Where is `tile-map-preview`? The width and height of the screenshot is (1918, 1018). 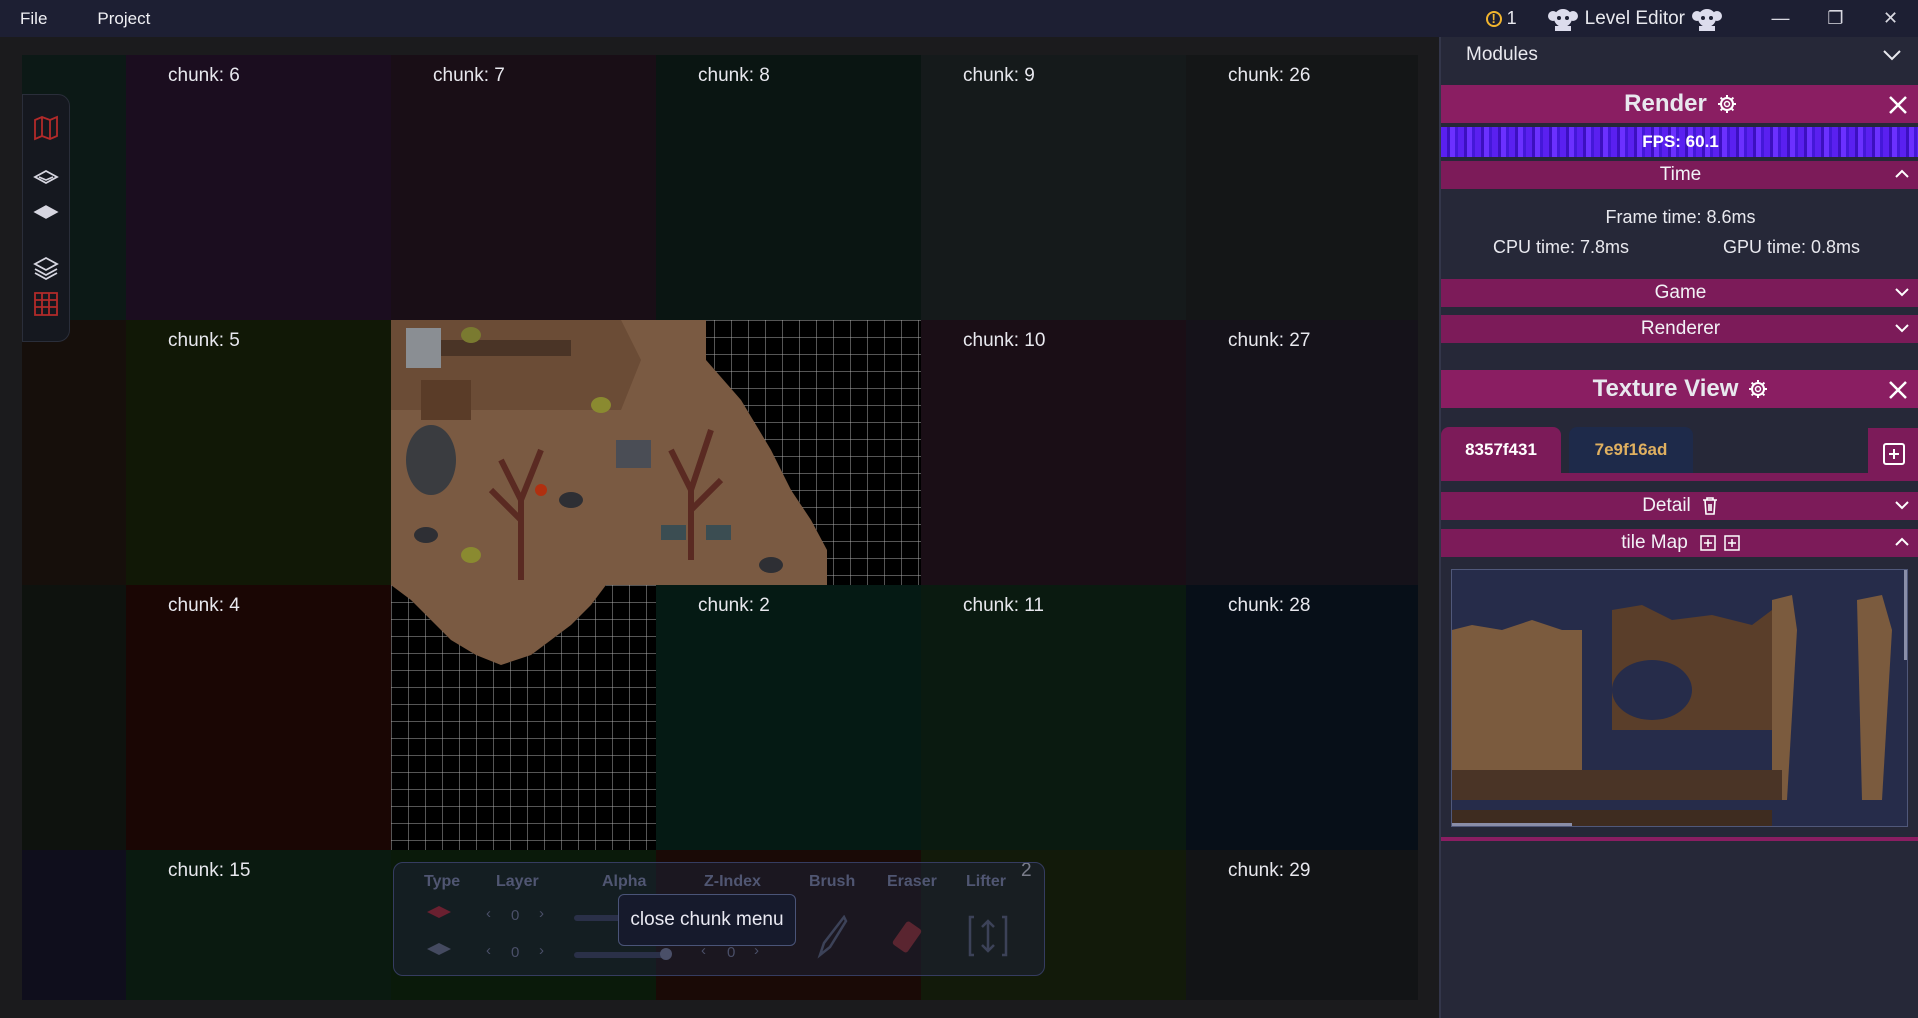 tile-map-preview is located at coordinates (1679, 698).